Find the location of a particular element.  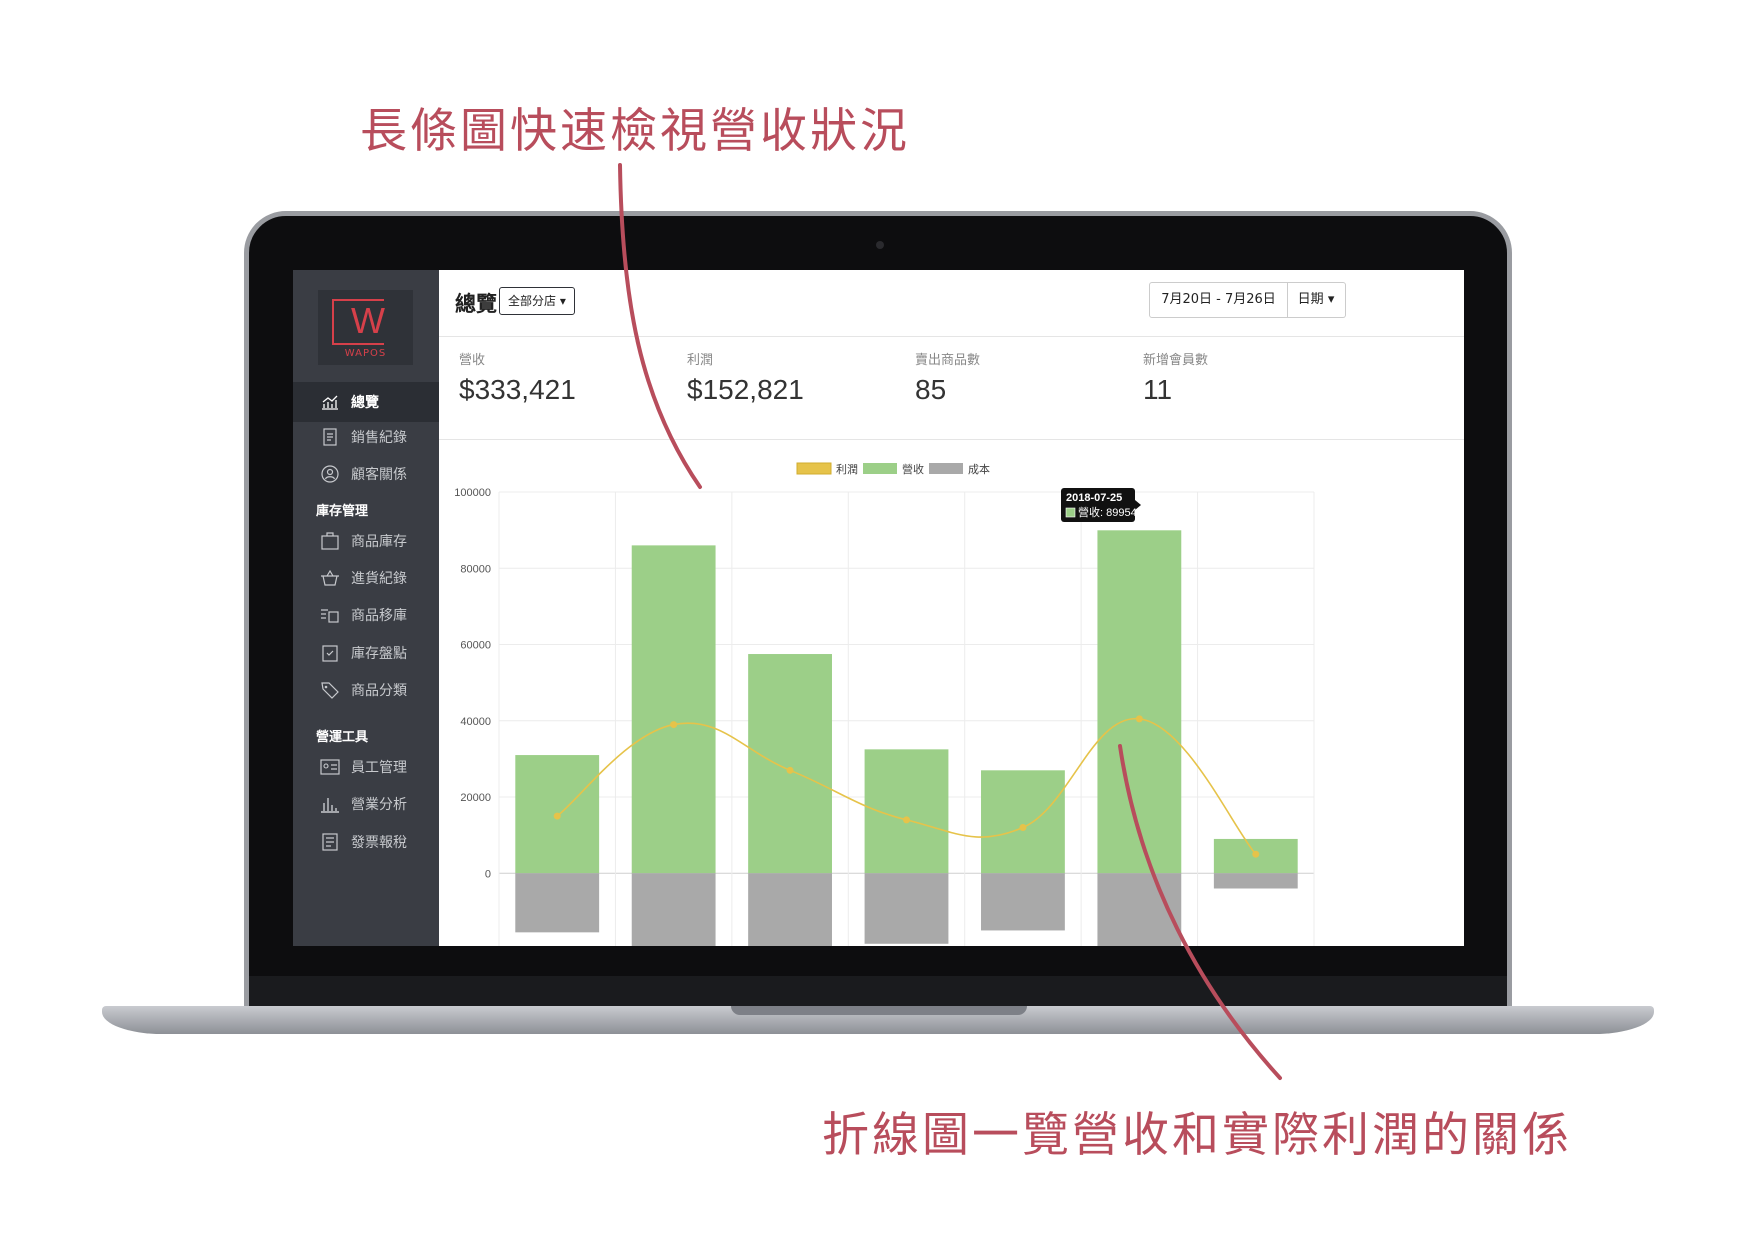

callout-line-bottom is located at coordinates (1200, 912).